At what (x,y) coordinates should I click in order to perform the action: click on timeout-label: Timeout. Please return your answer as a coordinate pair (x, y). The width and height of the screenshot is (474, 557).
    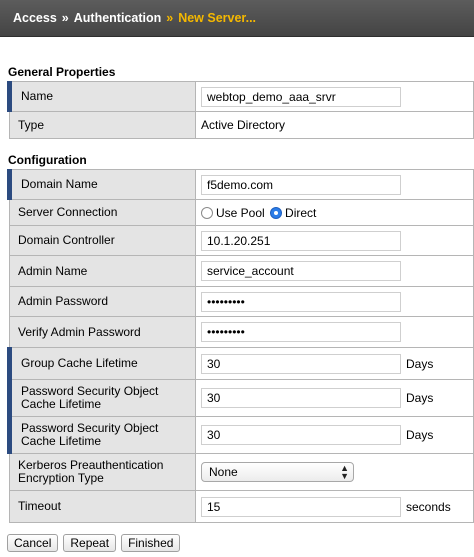
    Looking at the image, I should click on (102, 506).